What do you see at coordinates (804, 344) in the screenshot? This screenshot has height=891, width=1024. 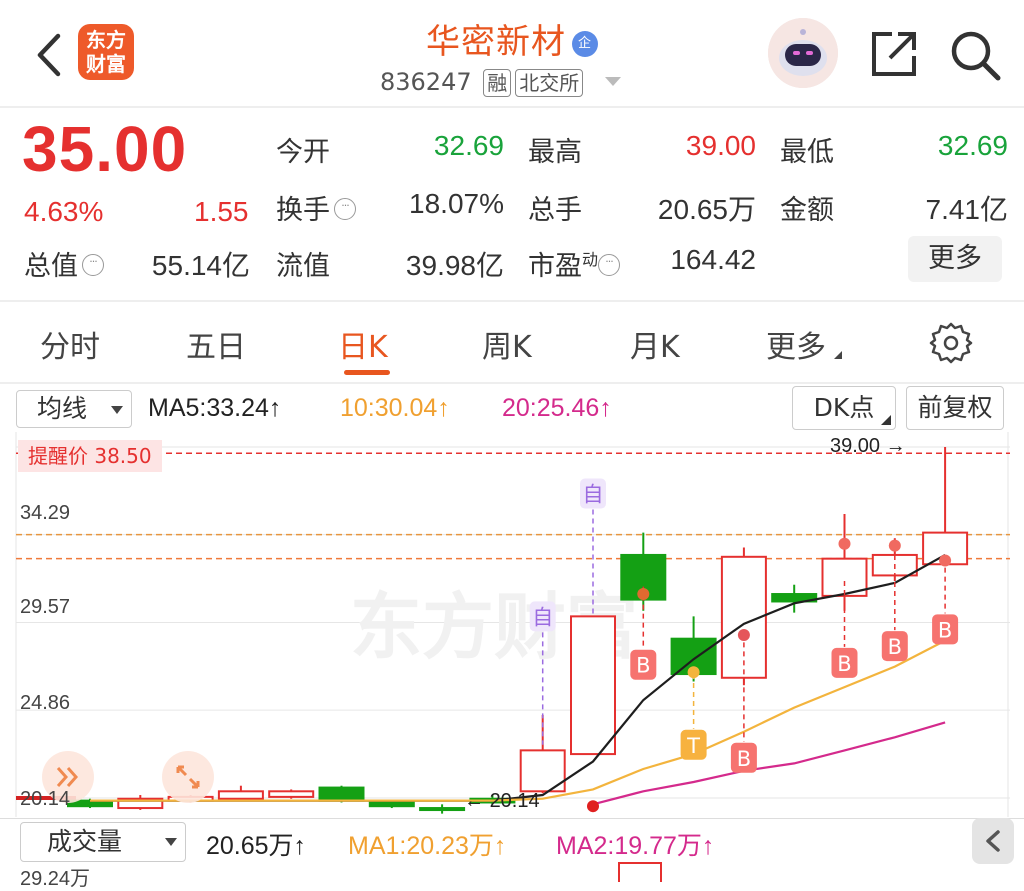 I see `tab-more: 更多` at bounding box center [804, 344].